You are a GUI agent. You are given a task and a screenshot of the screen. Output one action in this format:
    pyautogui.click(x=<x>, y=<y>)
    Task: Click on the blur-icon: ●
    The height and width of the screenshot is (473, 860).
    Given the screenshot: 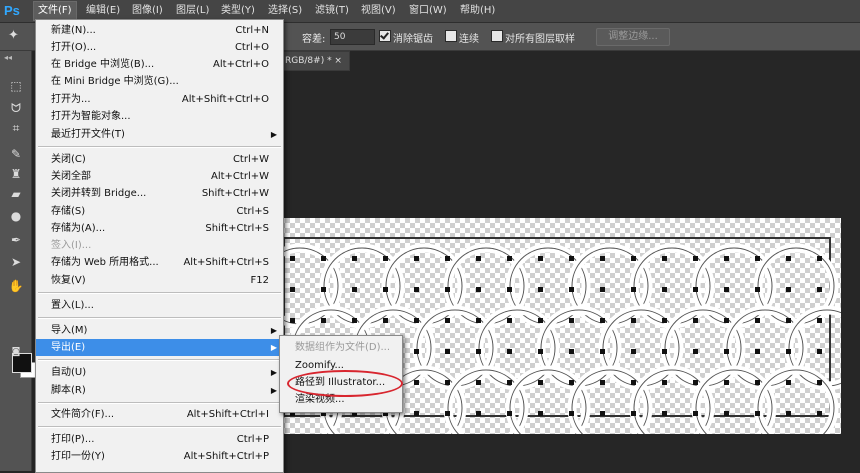 What is the action you would take?
    pyautogui.click(x=16, y=216)
    